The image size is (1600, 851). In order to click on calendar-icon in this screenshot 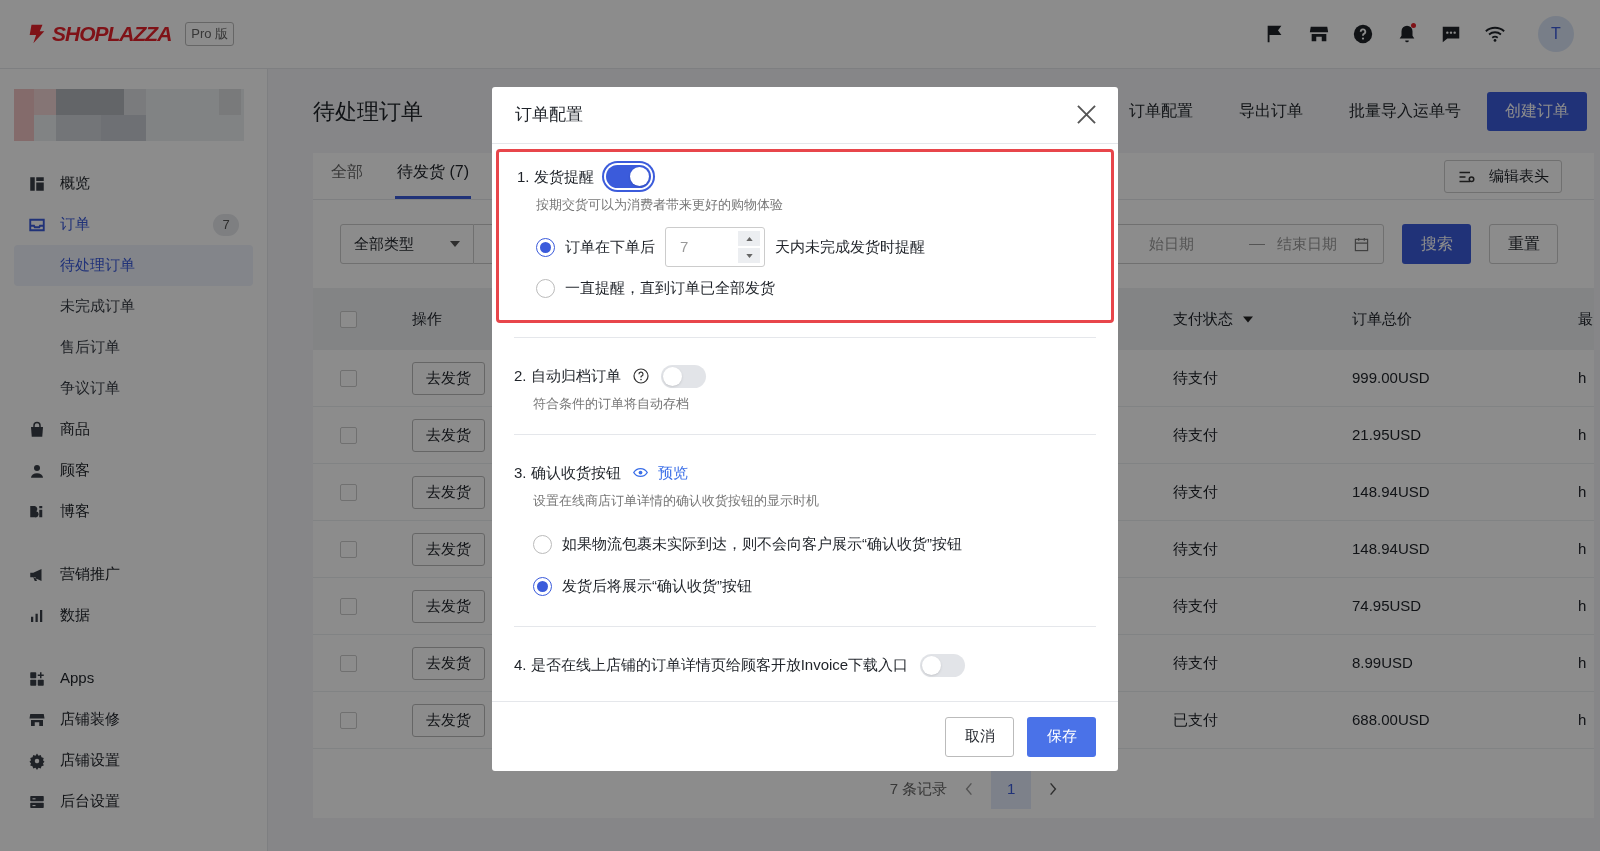, I will do `click(1361, 244)`.